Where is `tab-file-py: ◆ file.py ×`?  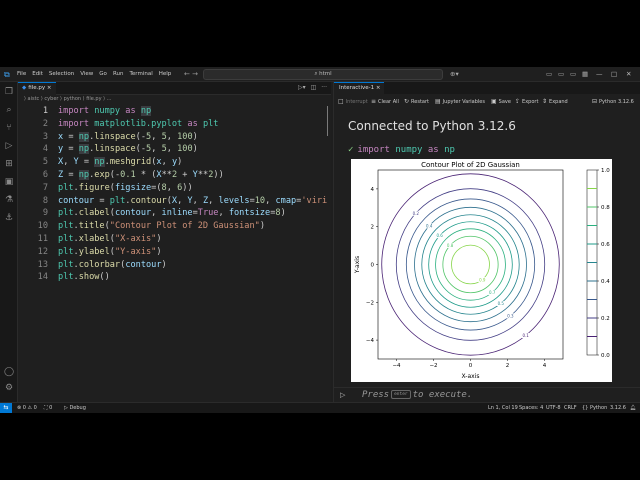
tab-file-py: ◆ file.py × is located at coordinates (37, 88).